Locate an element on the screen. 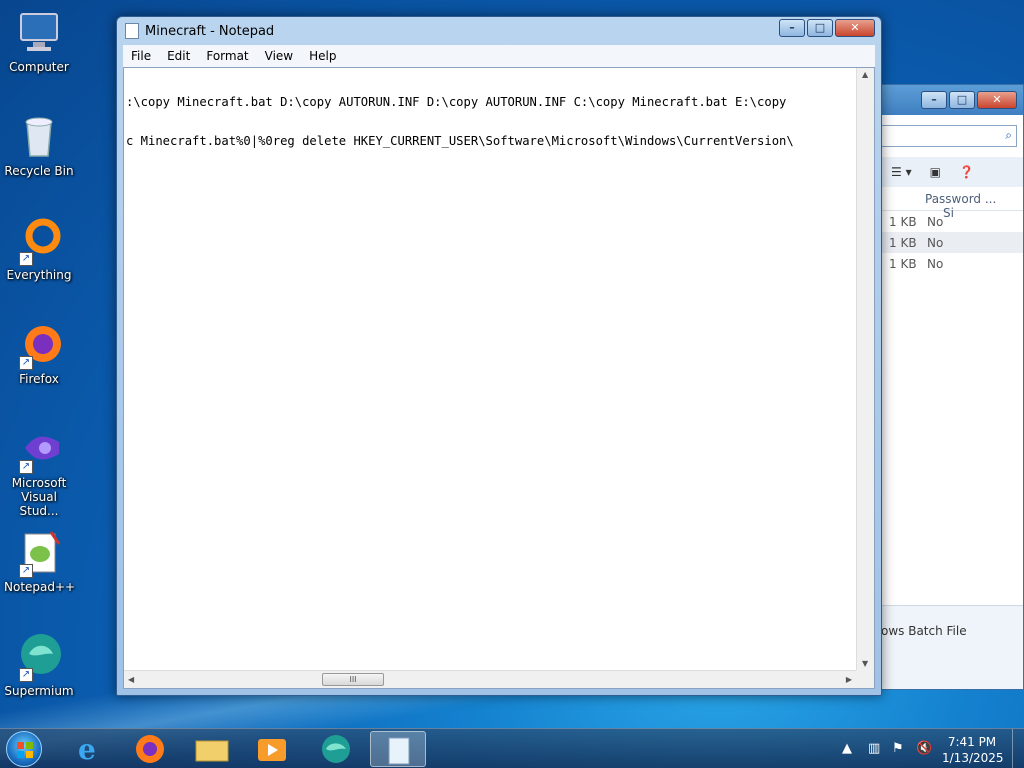  file-type-text: ows Batch File is located at coordinates (924, 631).